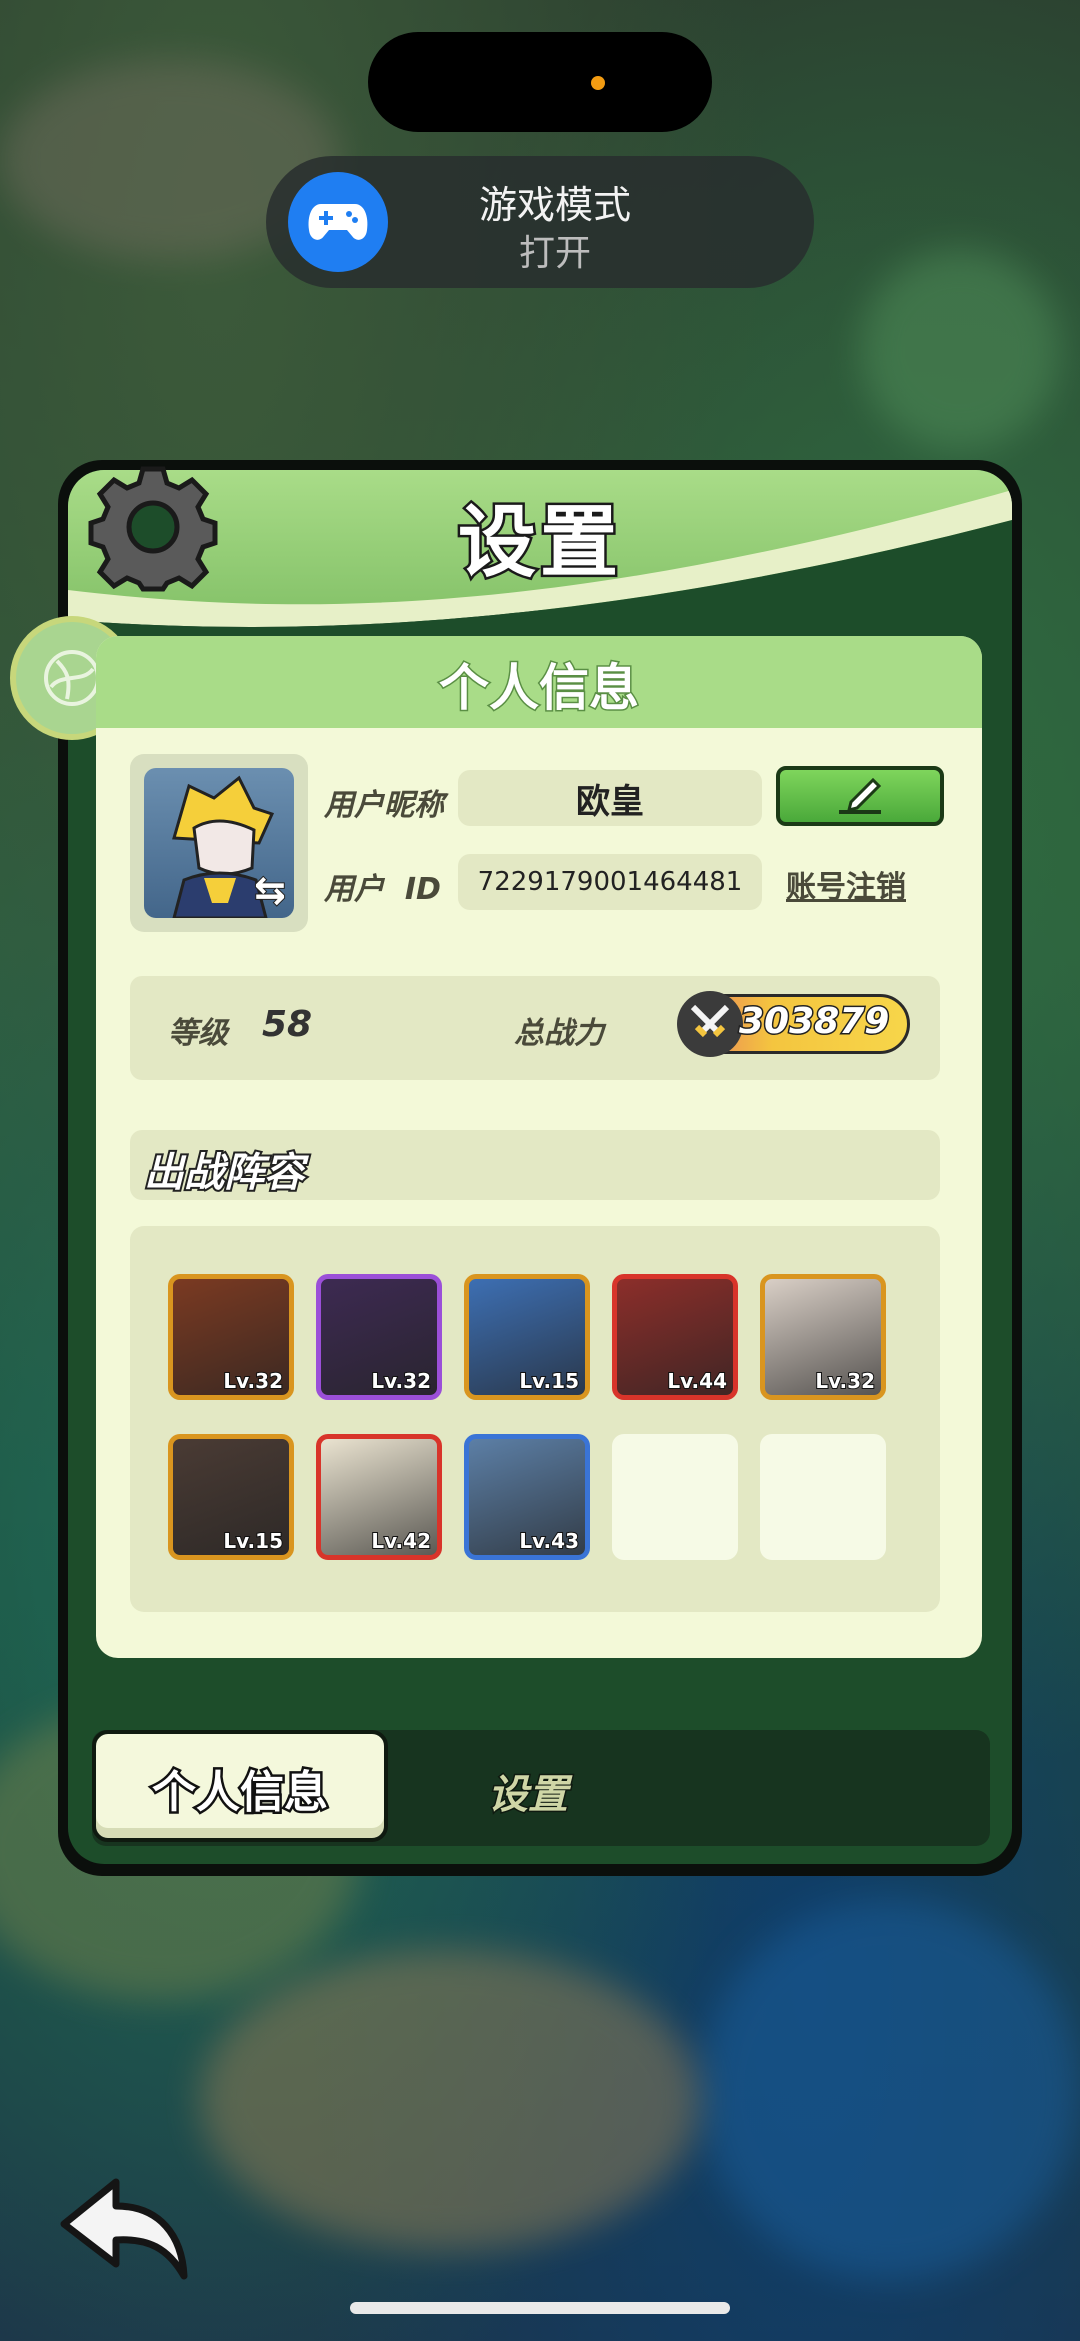 The image size is (1080, 2341). What do you see at coordinates (535, 1165) in the screenshot?
I see `lineup-header: 出战阵容` at bounding box center [535, 1165].